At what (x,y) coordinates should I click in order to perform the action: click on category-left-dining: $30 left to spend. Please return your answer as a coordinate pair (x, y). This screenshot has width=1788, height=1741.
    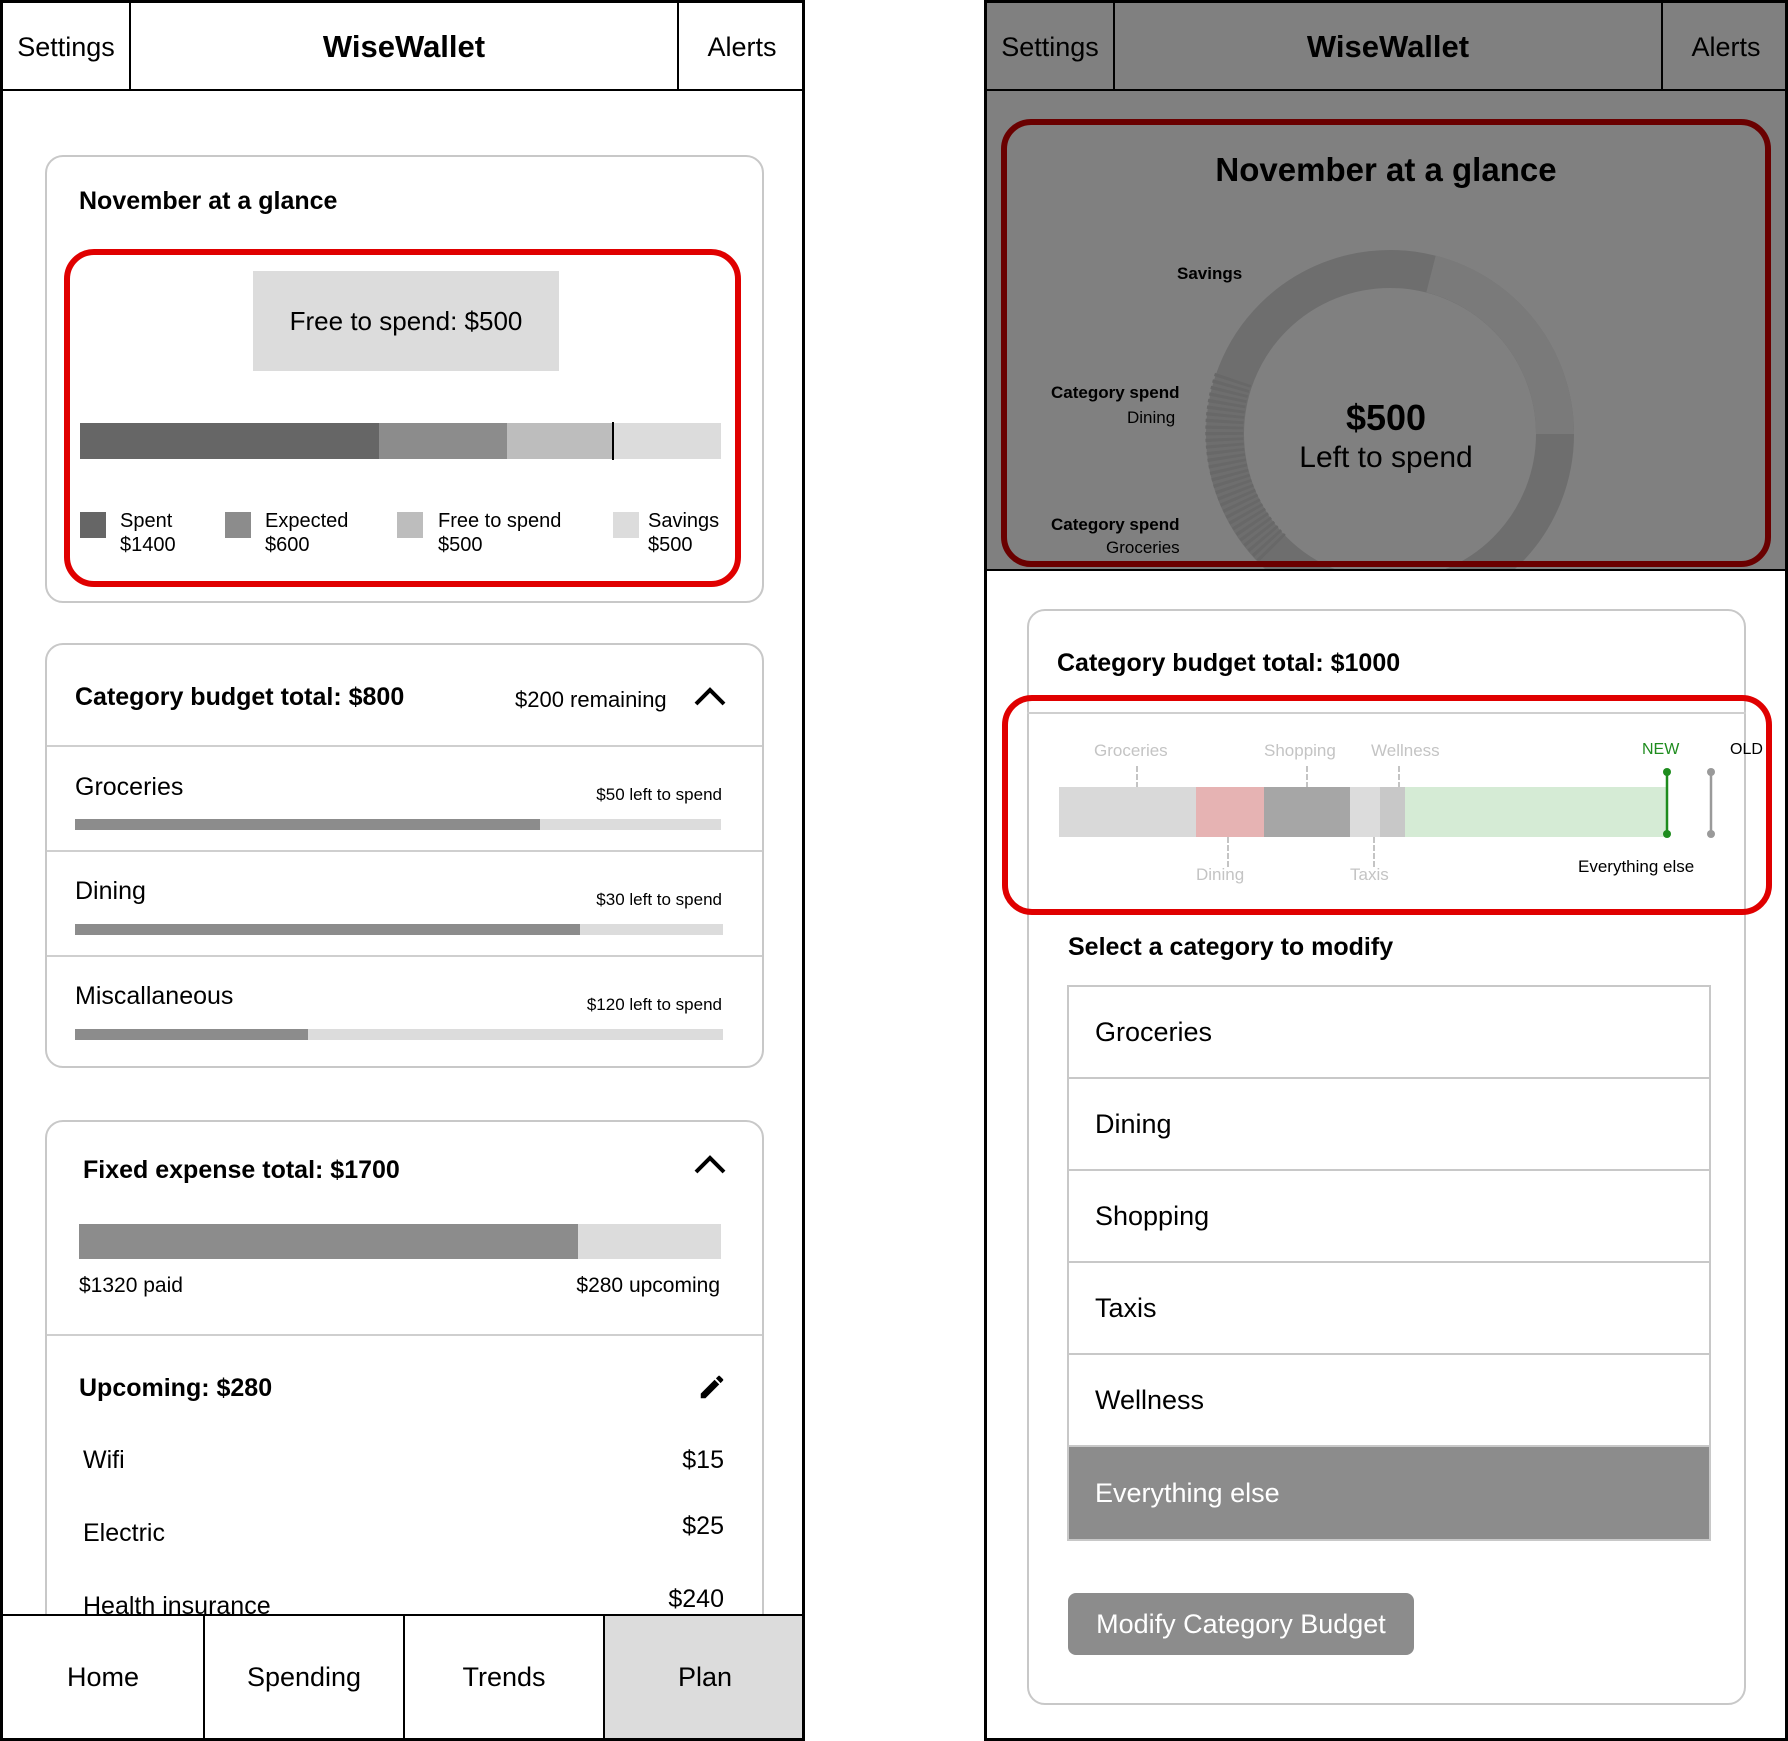
    Looking at the image, I should click on (659, 899).